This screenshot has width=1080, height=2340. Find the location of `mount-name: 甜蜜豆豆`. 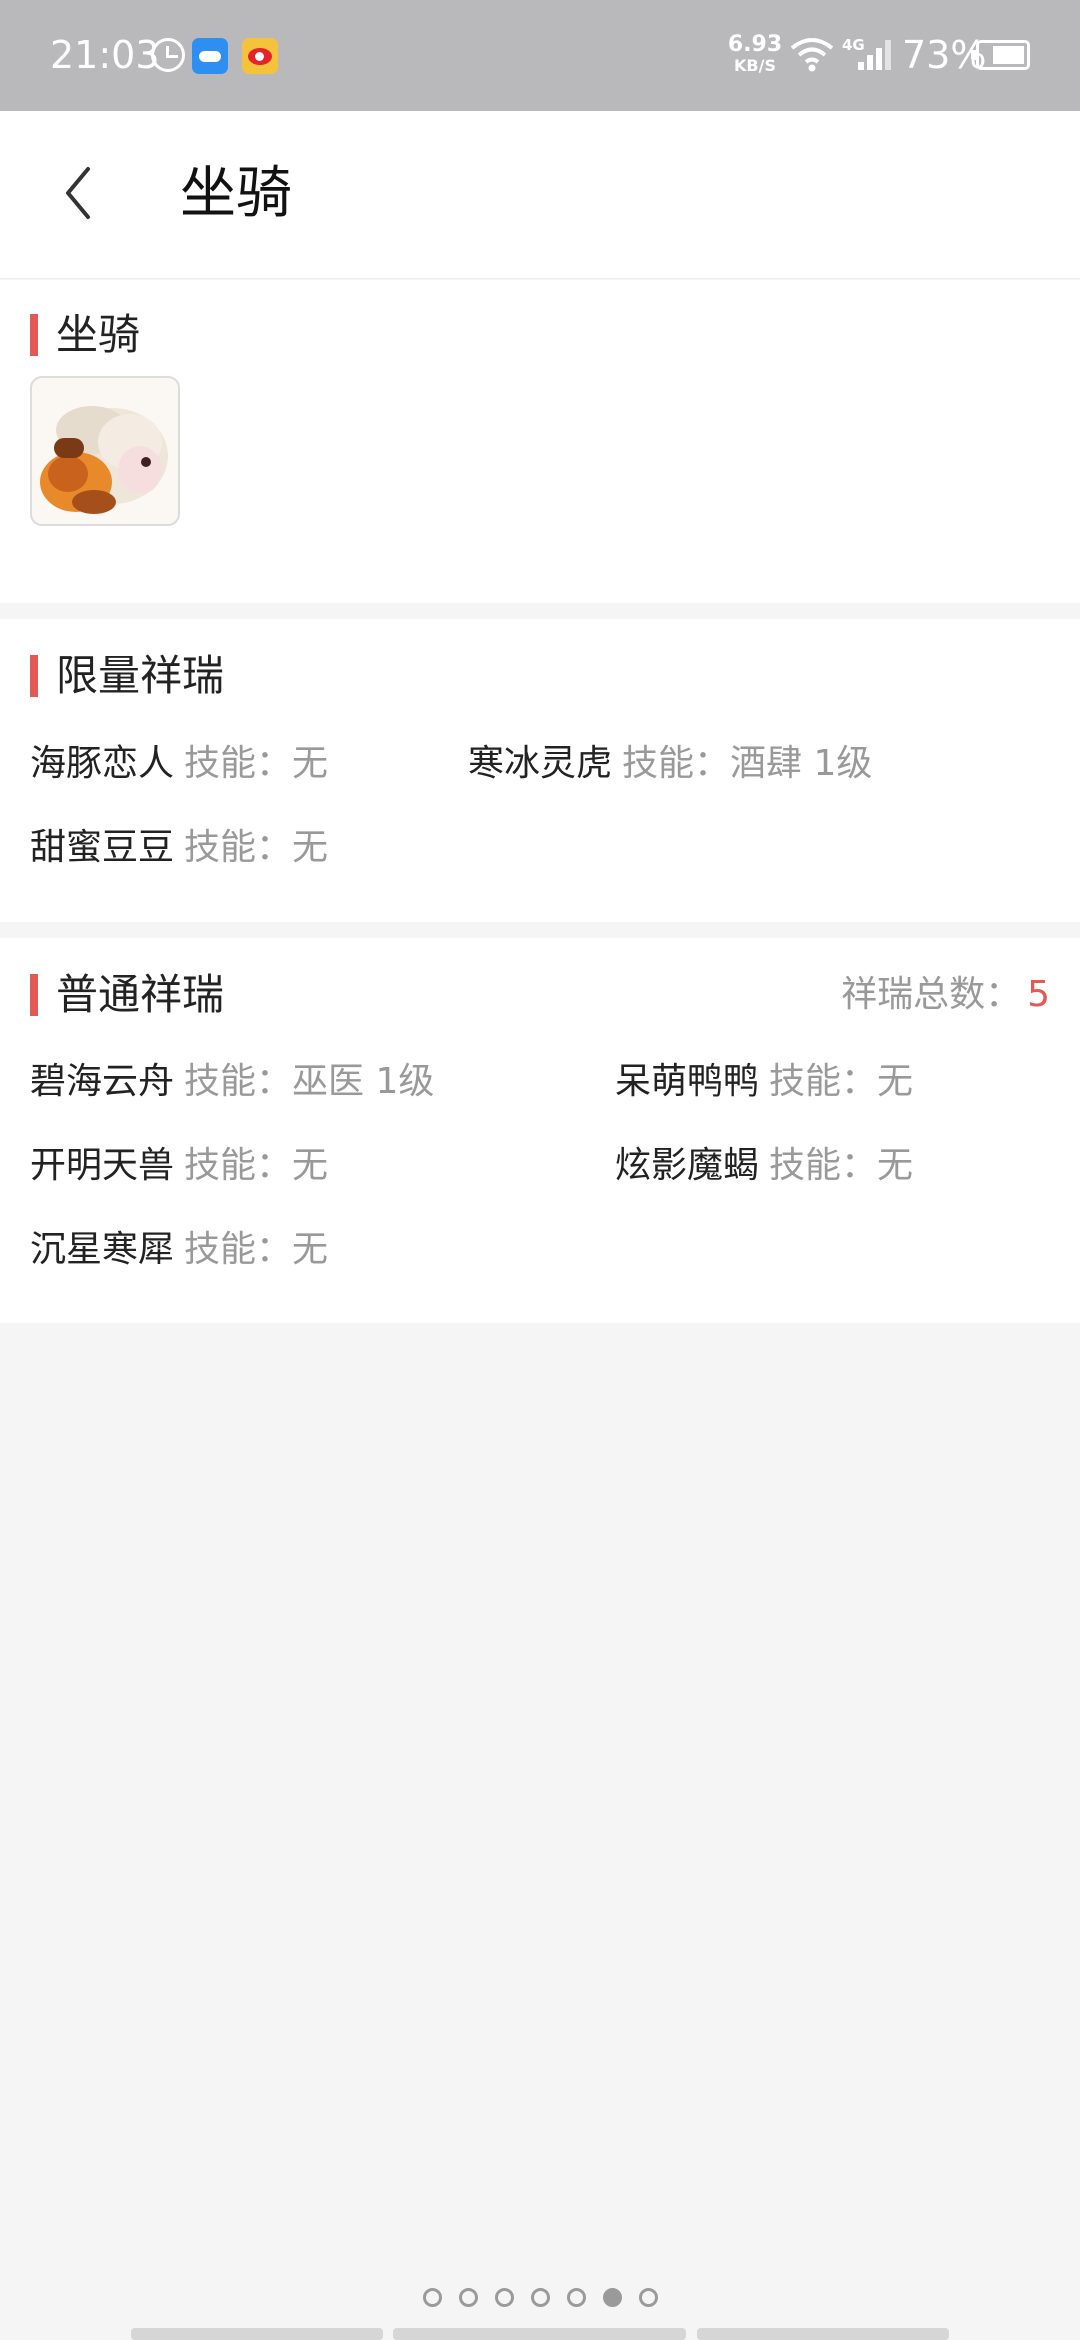

mount-name: 甜蜜豆豆 is located at coordinates (102, 847).